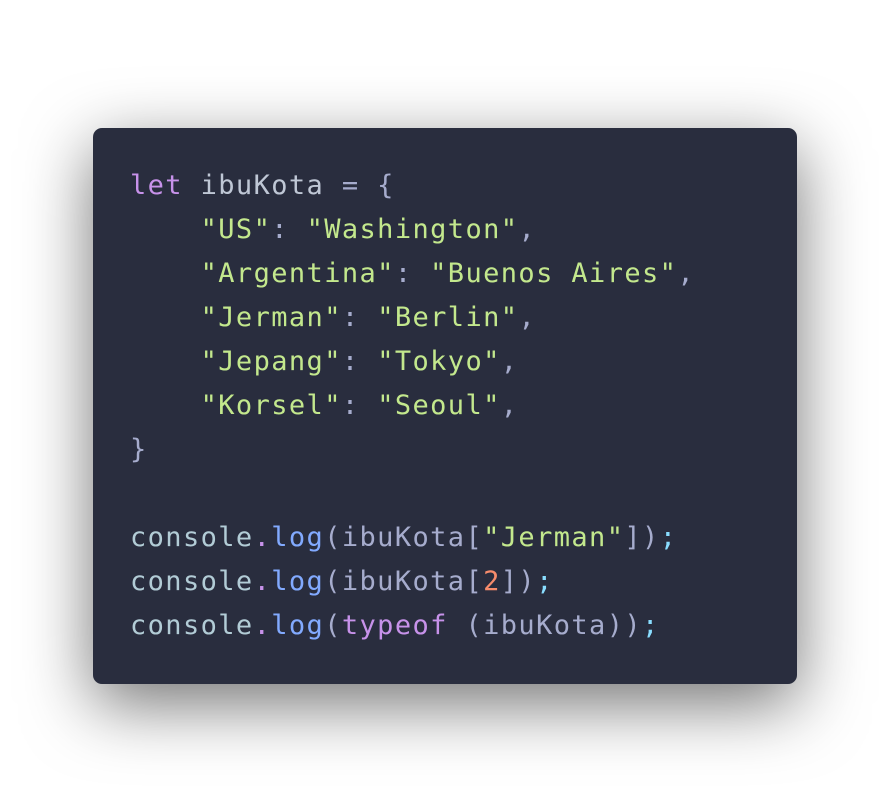 The image size is (890, 812). I want to click on code-line: console.log(ibuKota[2]);, so click(412, 582).